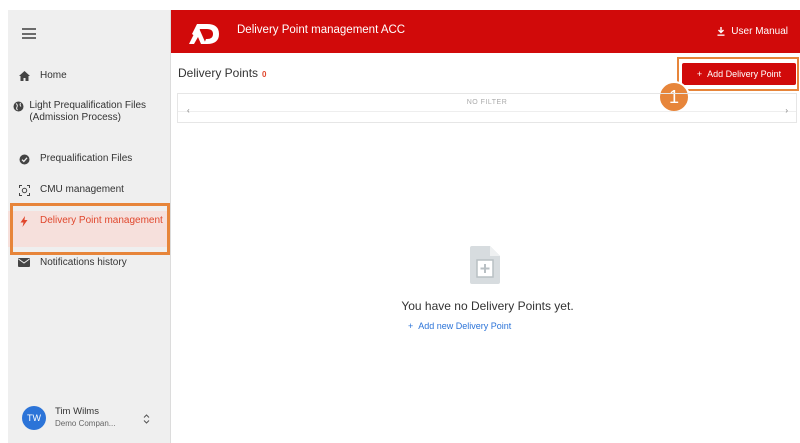  What do you see at coordinates (485, 267) in the screenshot?
I see `add-file-icon` at bounding box center [485, 267].